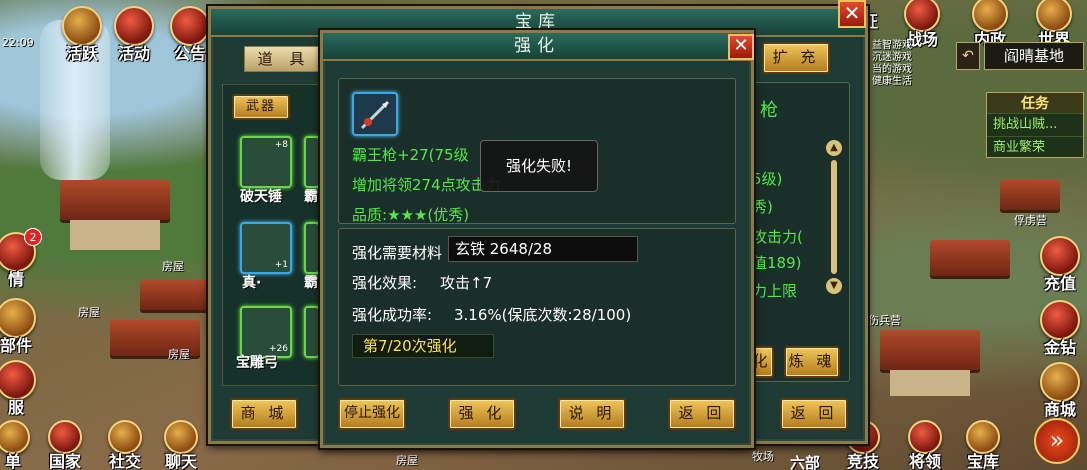  I want to click on map-label: 六部, so click(805, 462).